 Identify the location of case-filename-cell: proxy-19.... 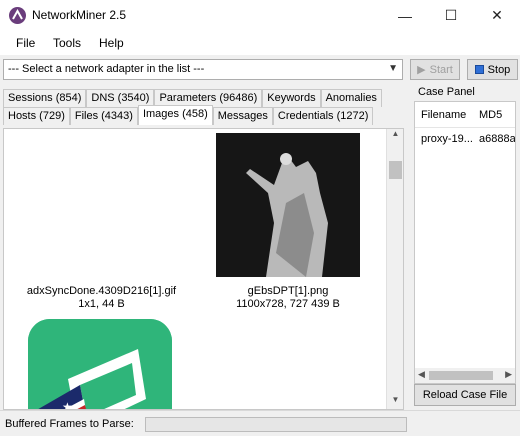
(447, 139).